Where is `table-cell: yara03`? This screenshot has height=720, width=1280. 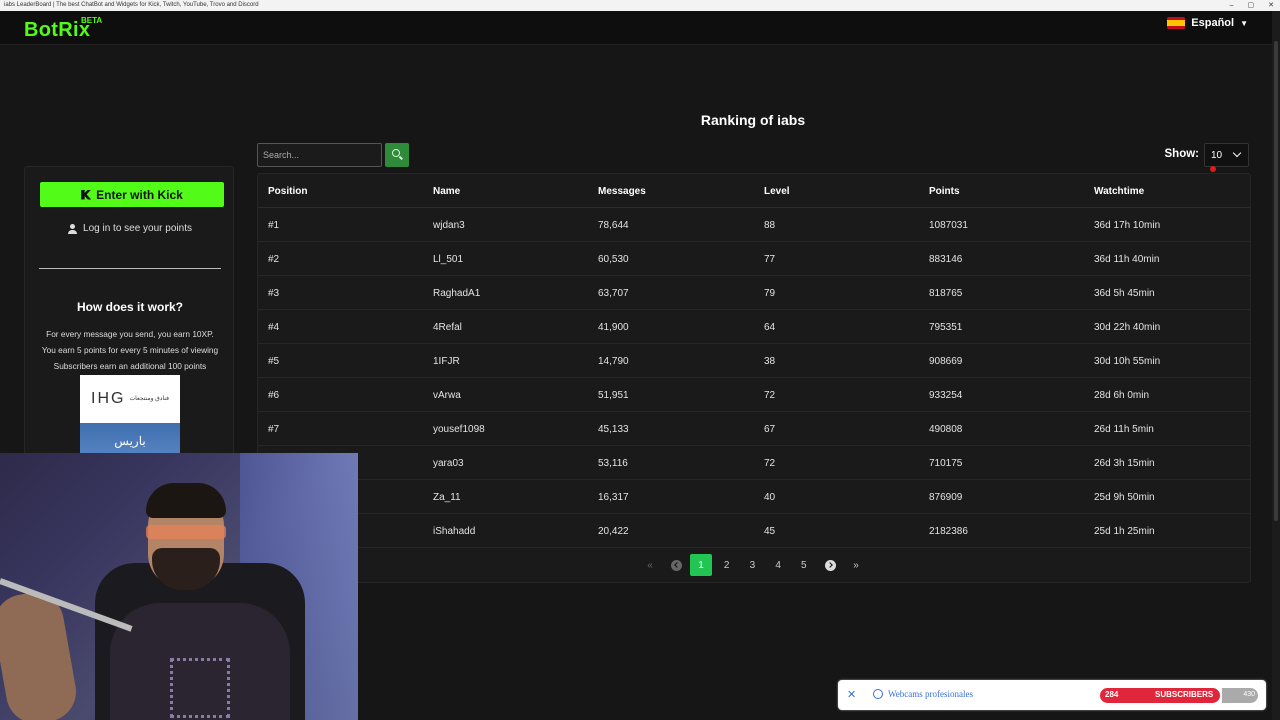 table-cell: yara03 is located at coordinates (448, 463).